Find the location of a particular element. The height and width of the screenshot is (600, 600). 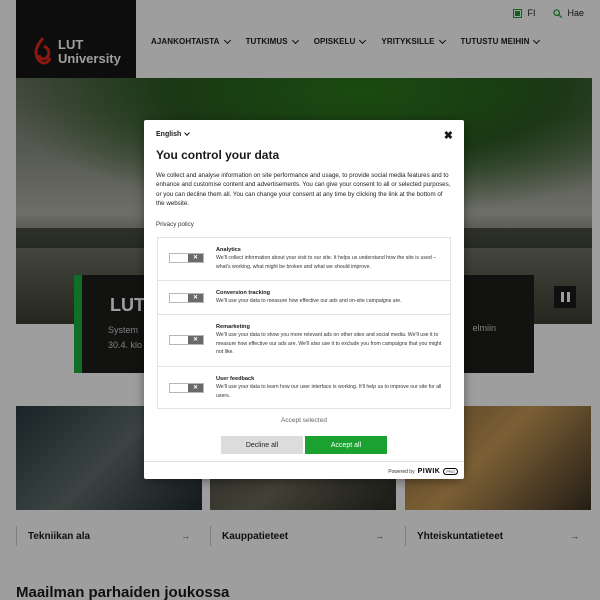

language-select: English is located at coordinates (173, 134).